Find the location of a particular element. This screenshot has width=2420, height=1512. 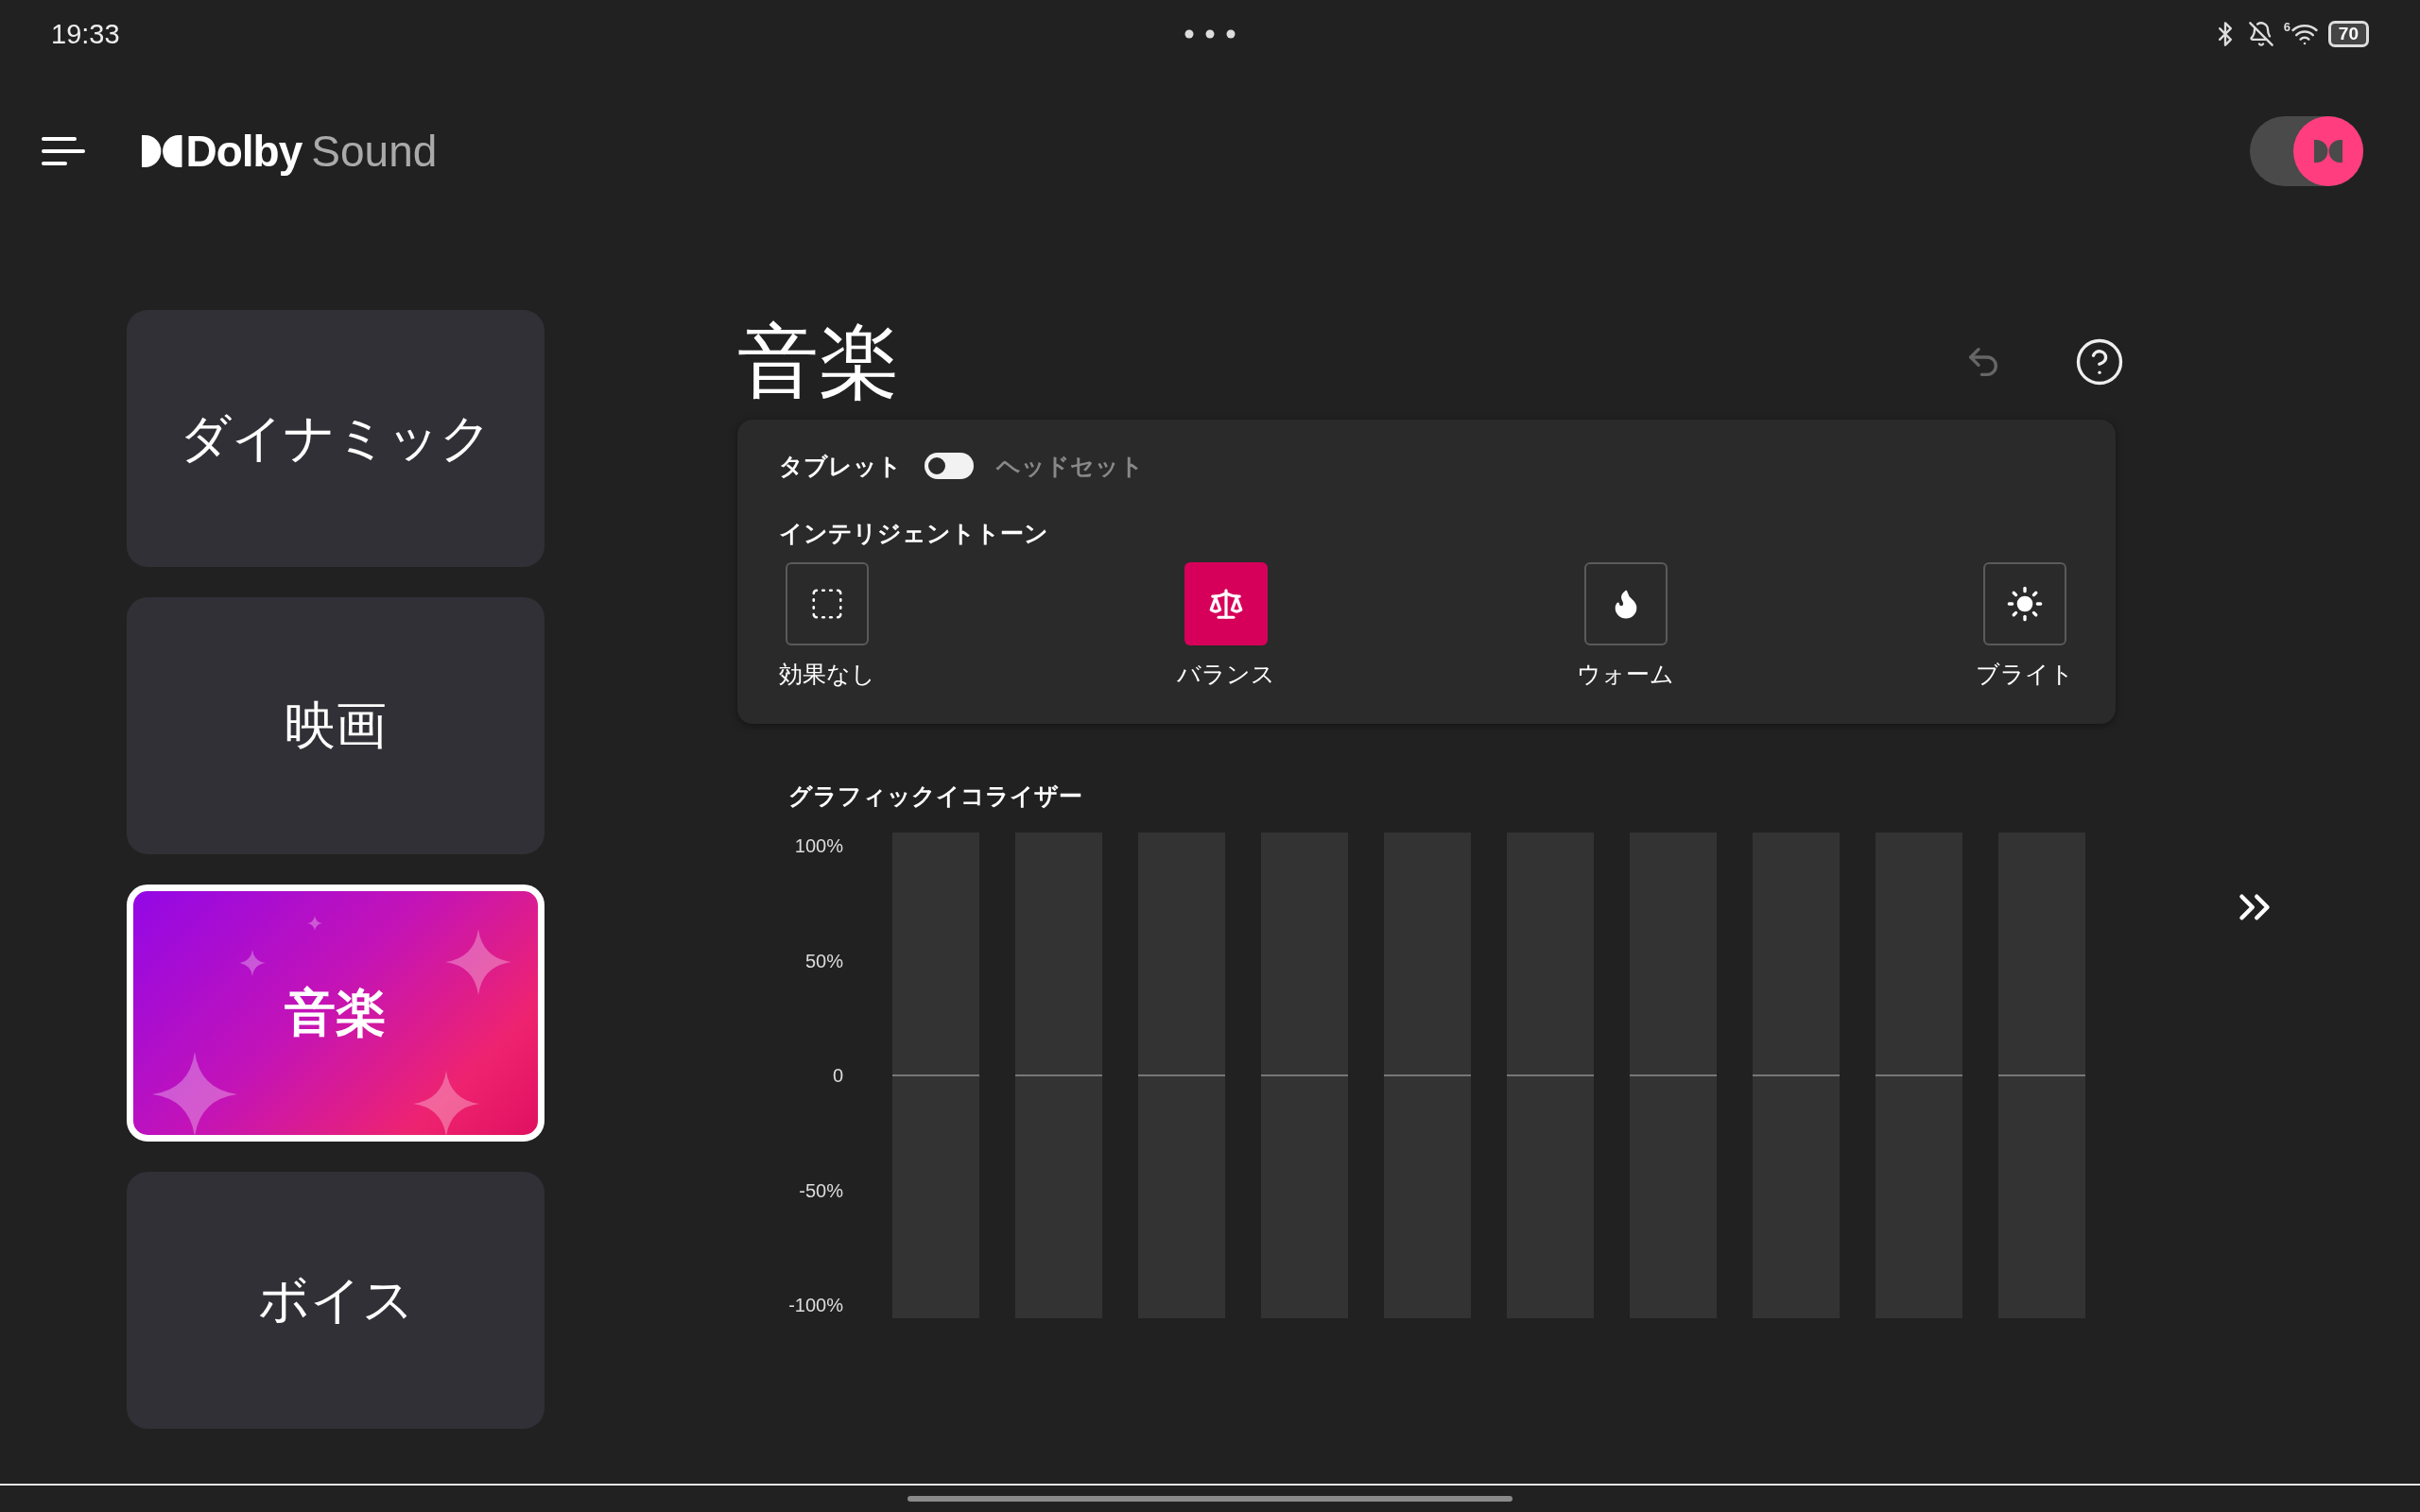

section-title: インテリジェントトーン is located at coordinates (914, 533).